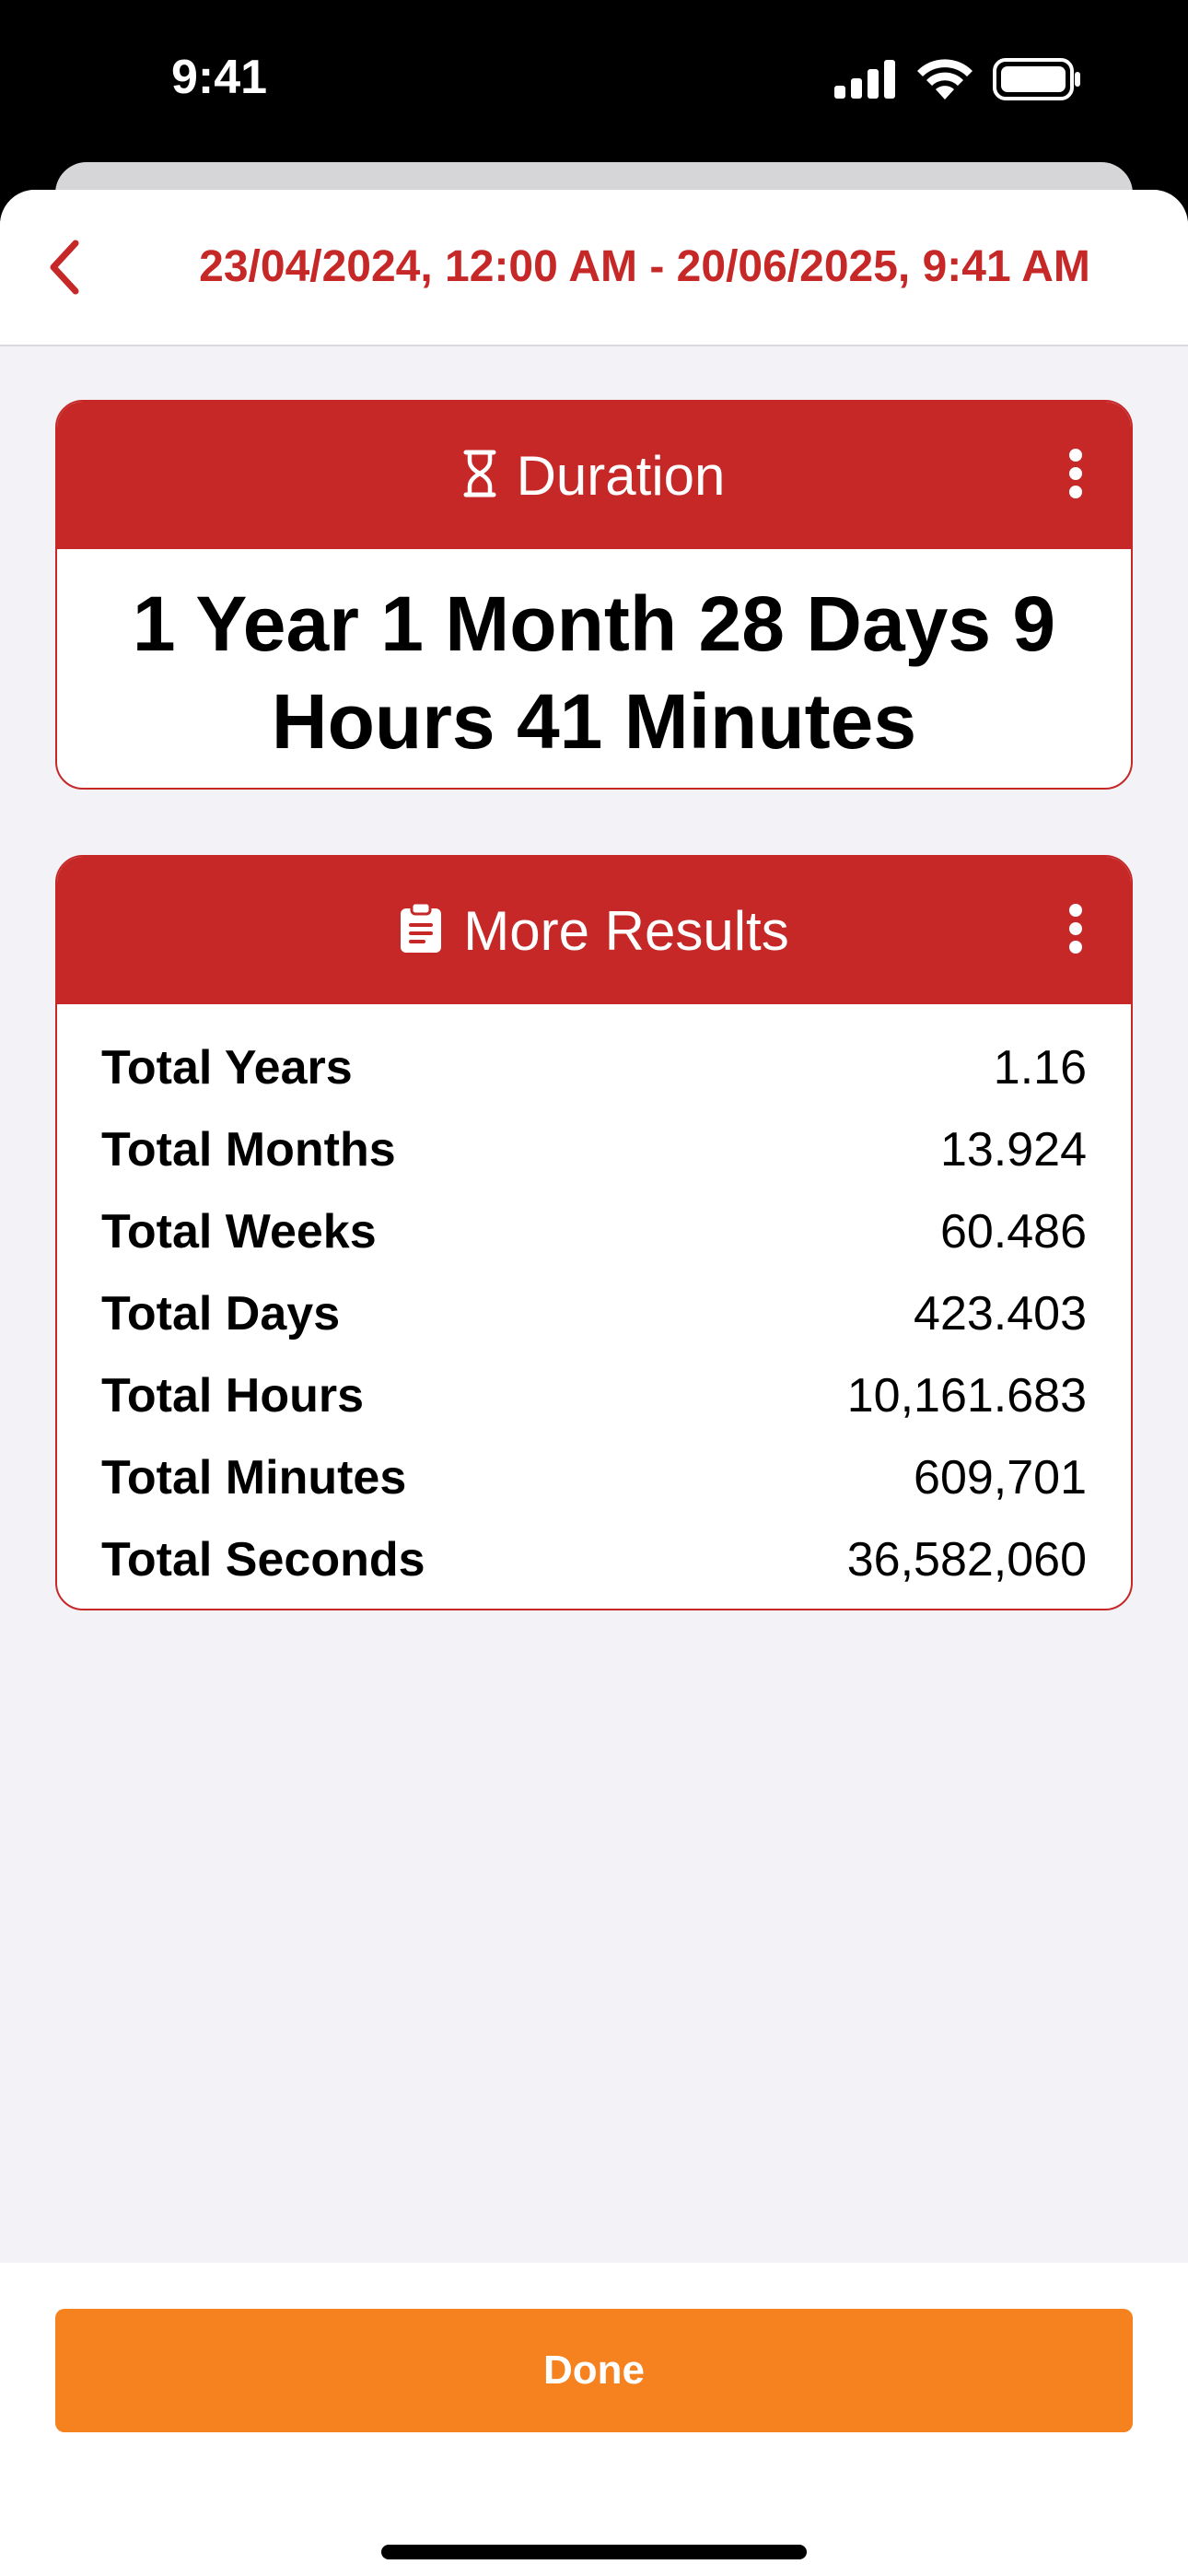  I want to click on result-value: 60.486, so click(1013, 1231).